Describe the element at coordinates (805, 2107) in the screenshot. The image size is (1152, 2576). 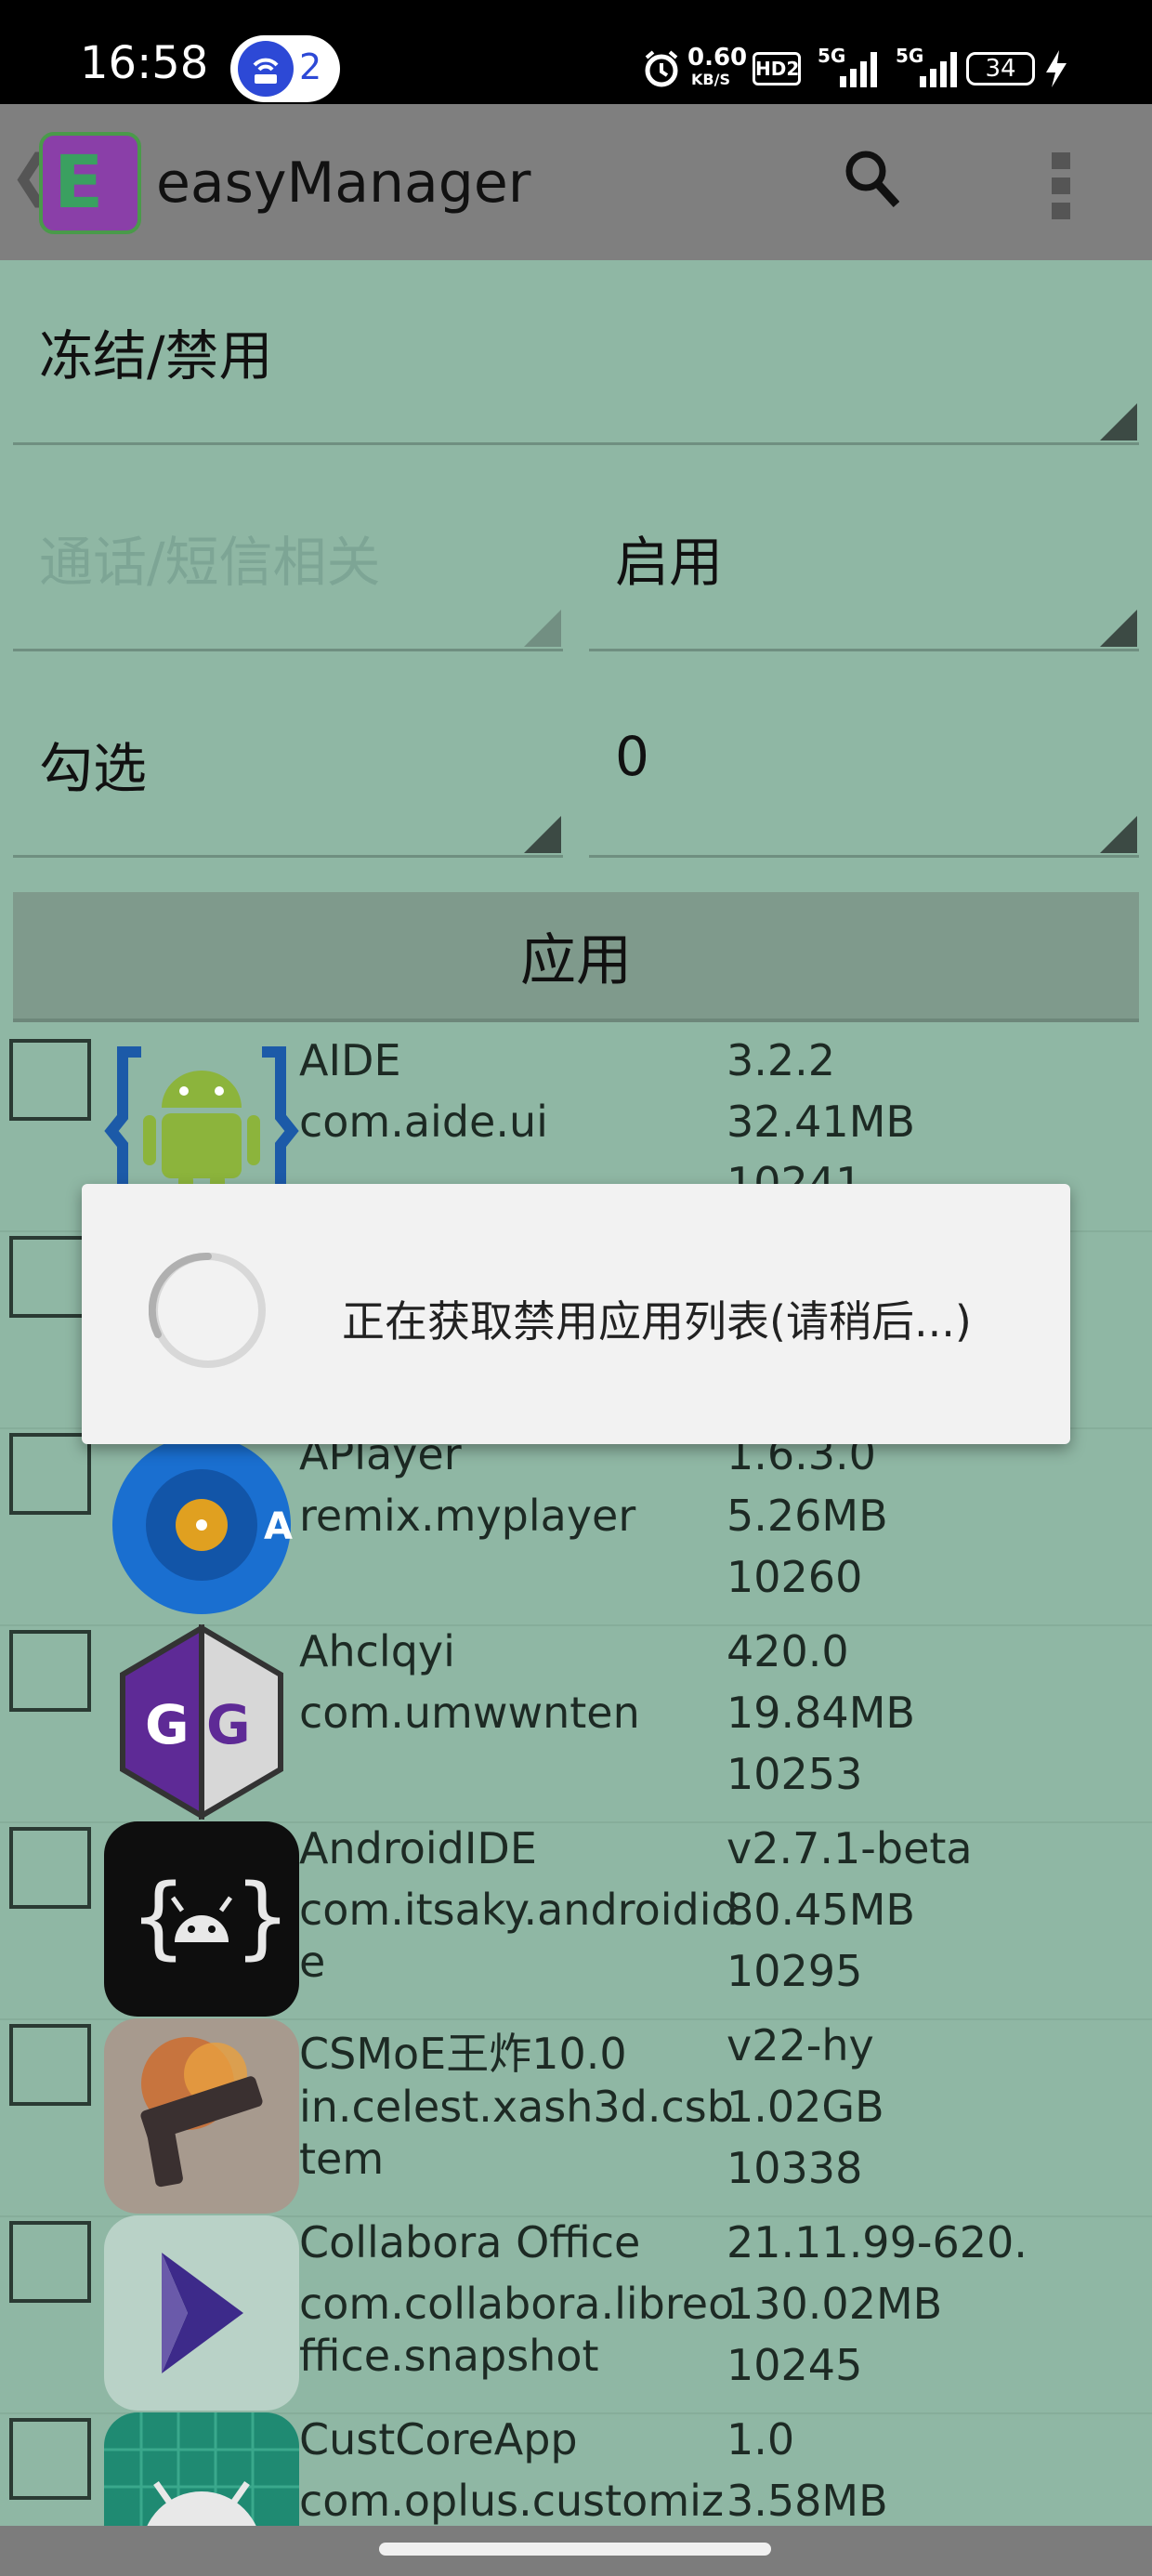
I see `app-size: 1.02GB` at that location.